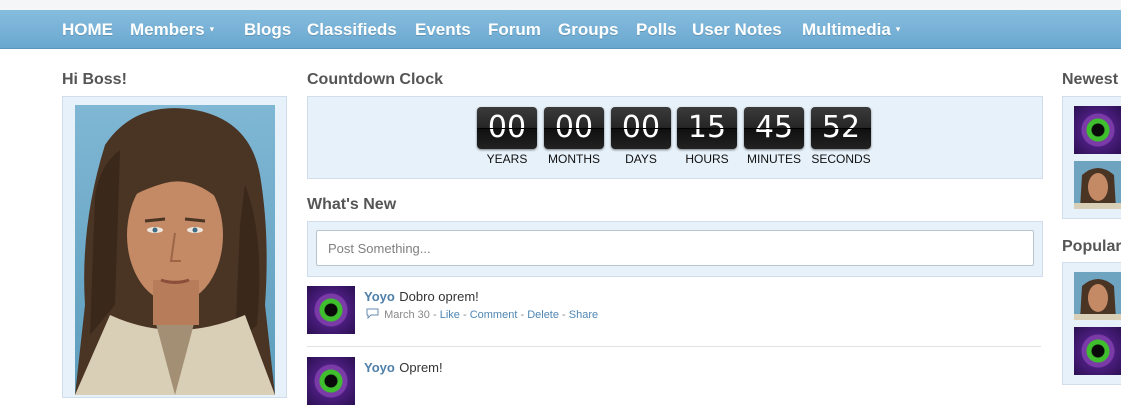 The height and width of the screenshot is (405, 1121). I want to click on nav-label: HOME, so click(87, 29).